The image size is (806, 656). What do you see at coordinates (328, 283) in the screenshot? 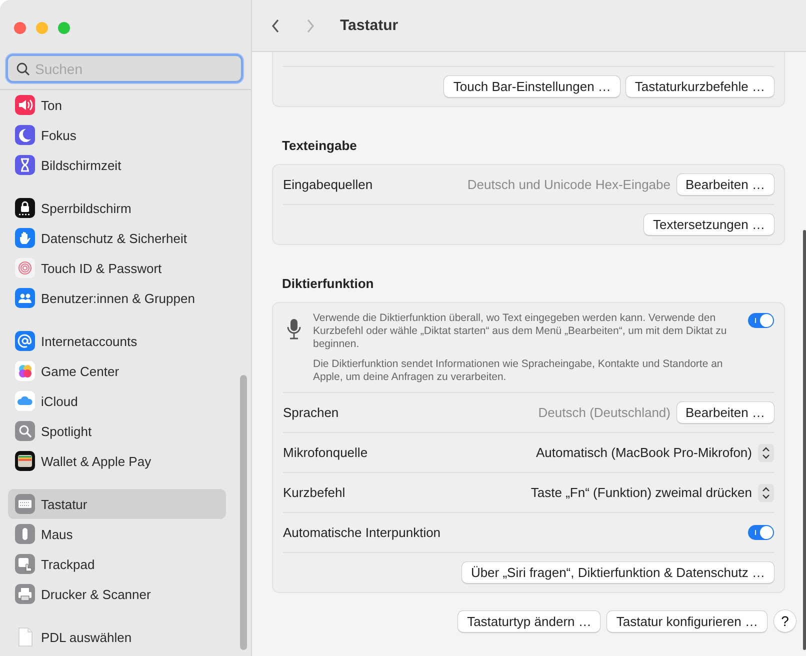
I see `section-heading: Diktierfunktion` at bounding box center [328, 283].